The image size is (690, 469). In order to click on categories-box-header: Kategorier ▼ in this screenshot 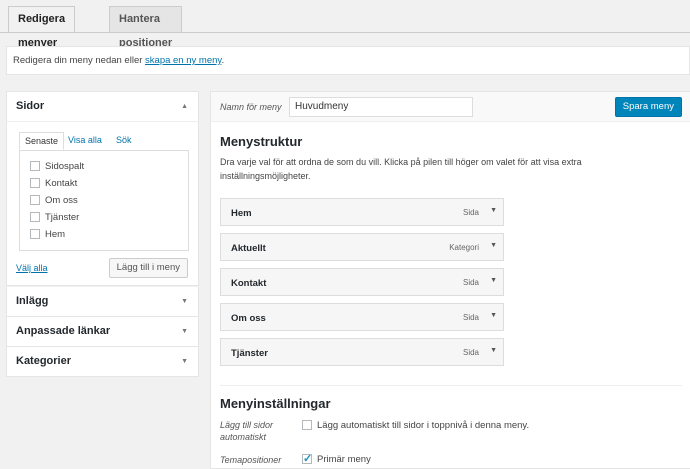, I will do `click(102, 361)`.